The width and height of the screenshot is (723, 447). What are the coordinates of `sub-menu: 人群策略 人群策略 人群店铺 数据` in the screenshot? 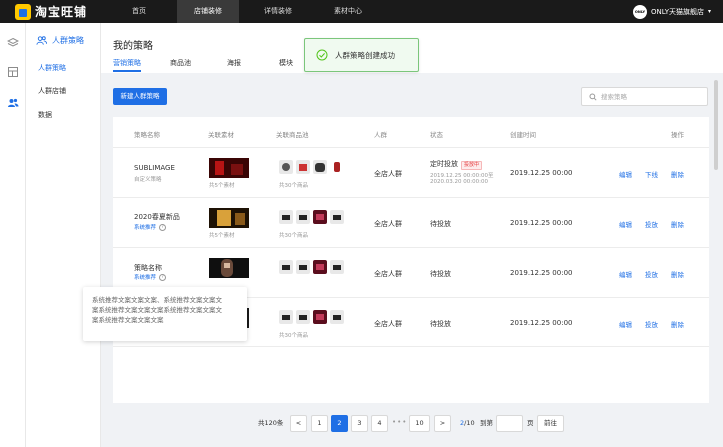 It's located at (63, 235).